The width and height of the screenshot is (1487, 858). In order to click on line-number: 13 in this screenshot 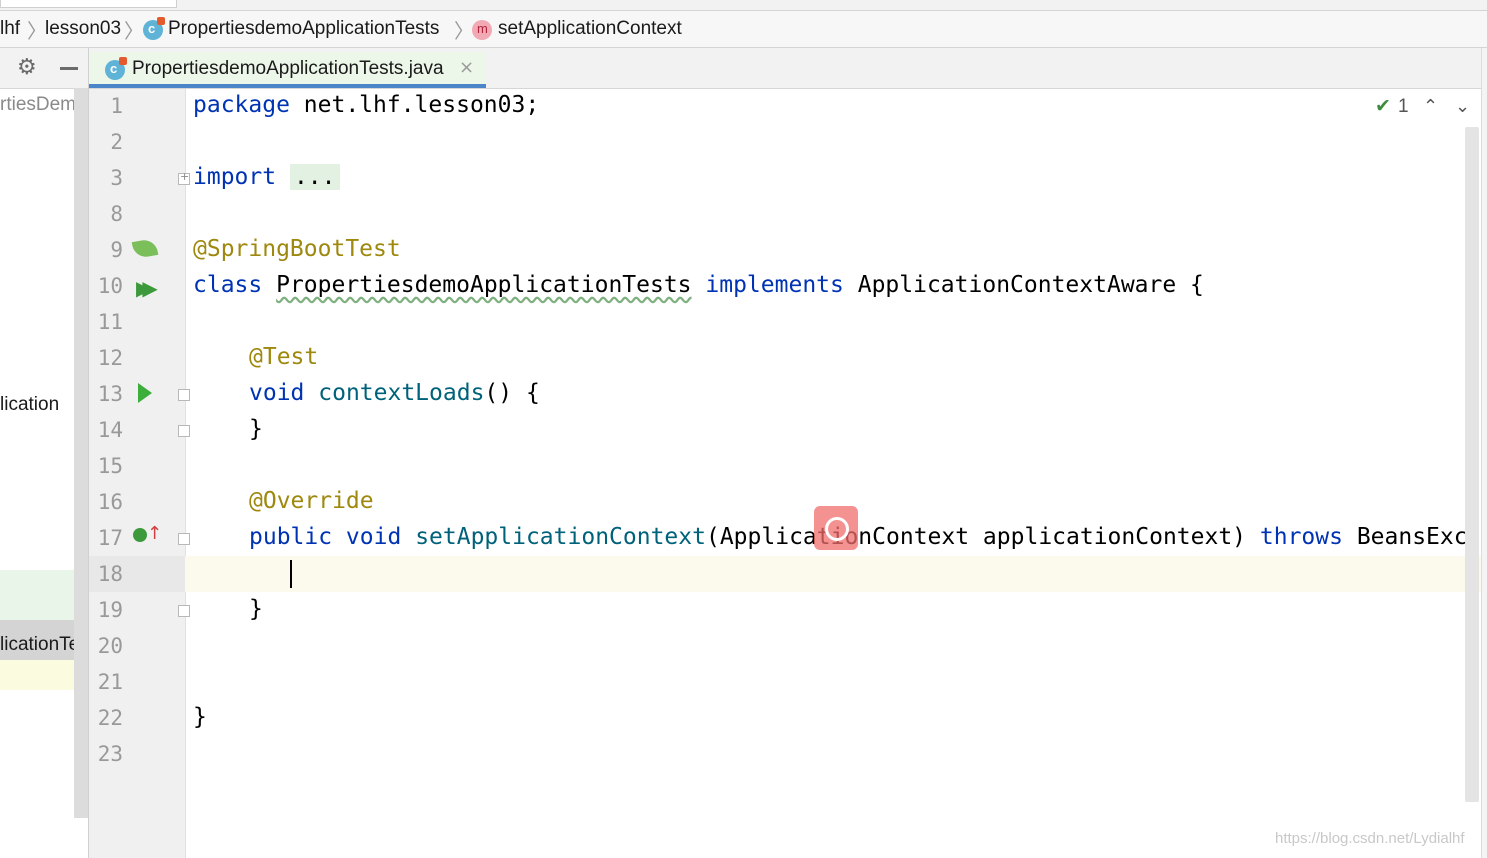, I will do `click(110, 394)`.